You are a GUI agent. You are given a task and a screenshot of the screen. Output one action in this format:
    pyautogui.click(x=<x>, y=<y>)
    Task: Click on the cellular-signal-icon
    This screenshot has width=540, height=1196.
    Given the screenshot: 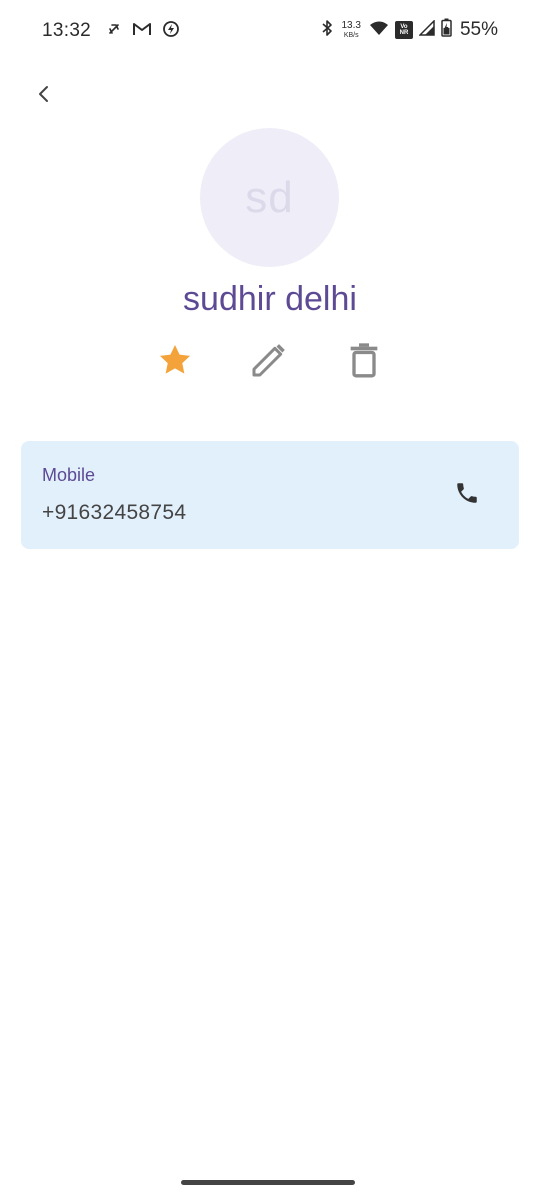 What is the action you would take?
    pyautogui.click(x=426, y=29)
    